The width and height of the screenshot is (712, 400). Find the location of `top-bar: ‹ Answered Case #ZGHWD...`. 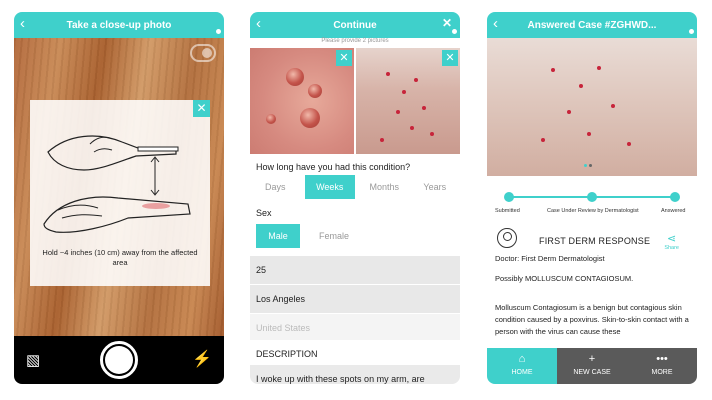

top-bar: ‹ Answered Case #ZGHWD... is located at coordinates (592, 25).